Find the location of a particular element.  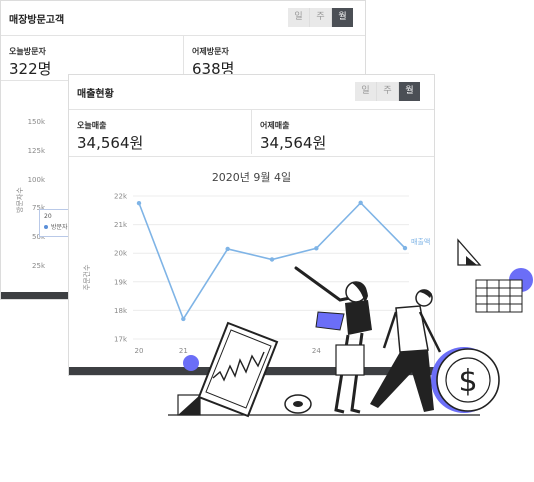

accent-dot is located at coordinates (191, 363).